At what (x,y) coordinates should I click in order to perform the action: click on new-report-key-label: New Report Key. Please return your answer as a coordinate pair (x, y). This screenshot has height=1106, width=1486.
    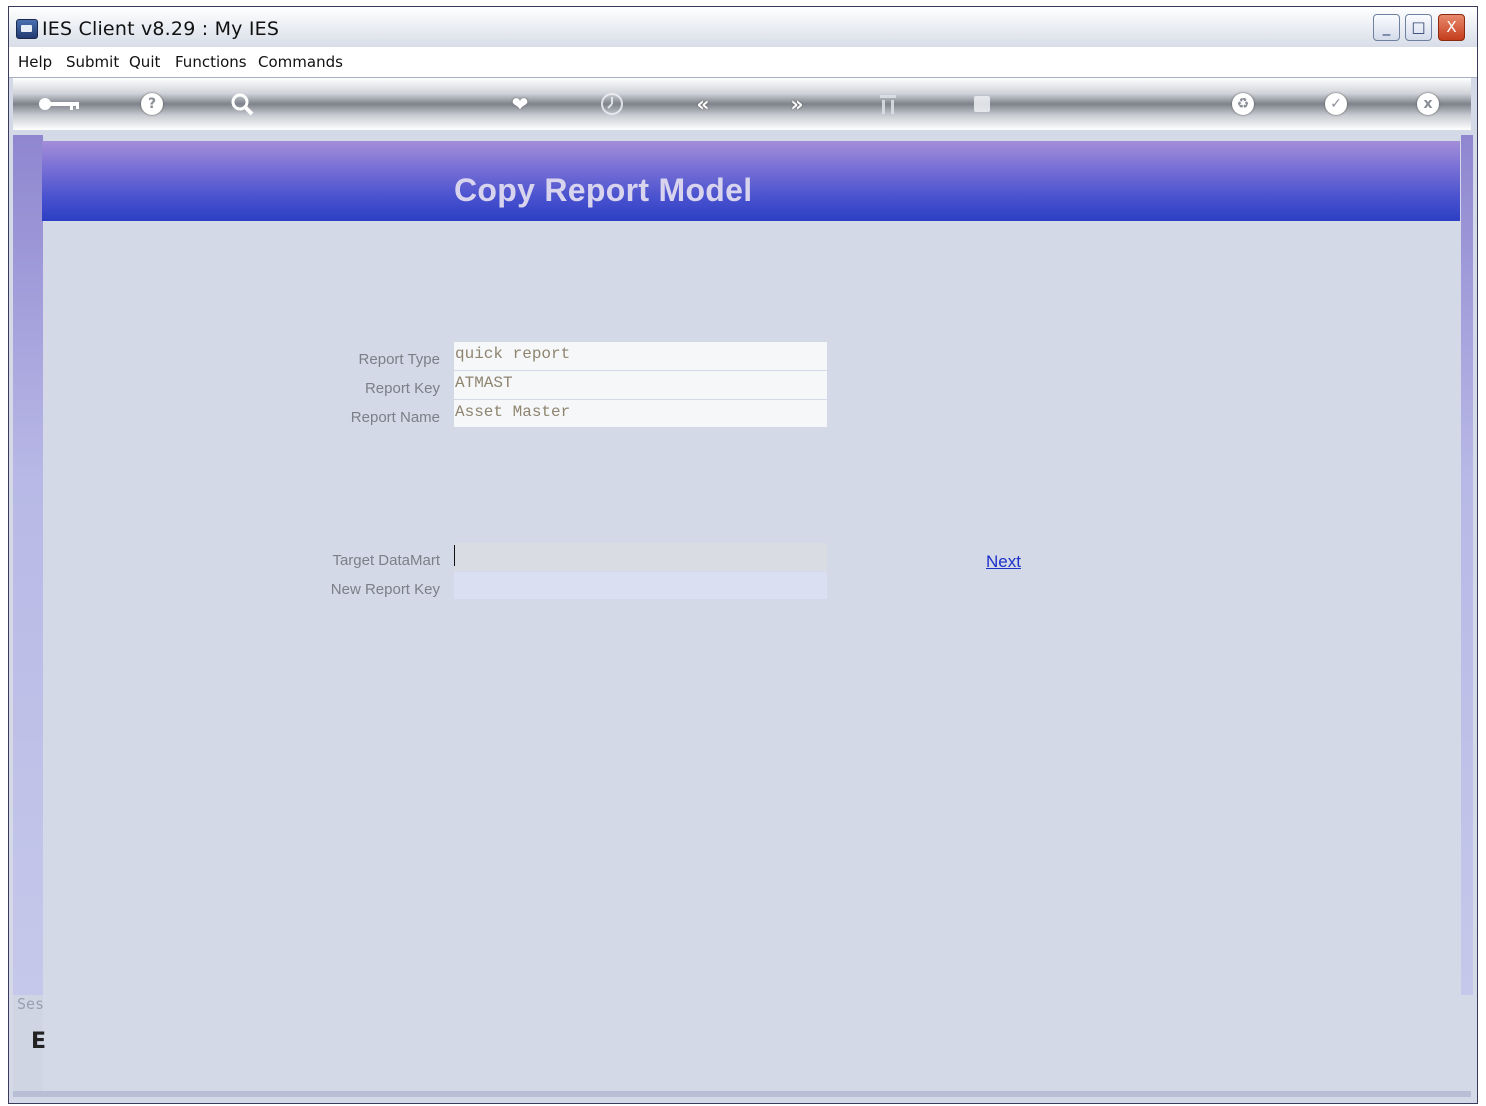
    Looking at the image, I should click on (385, 589).